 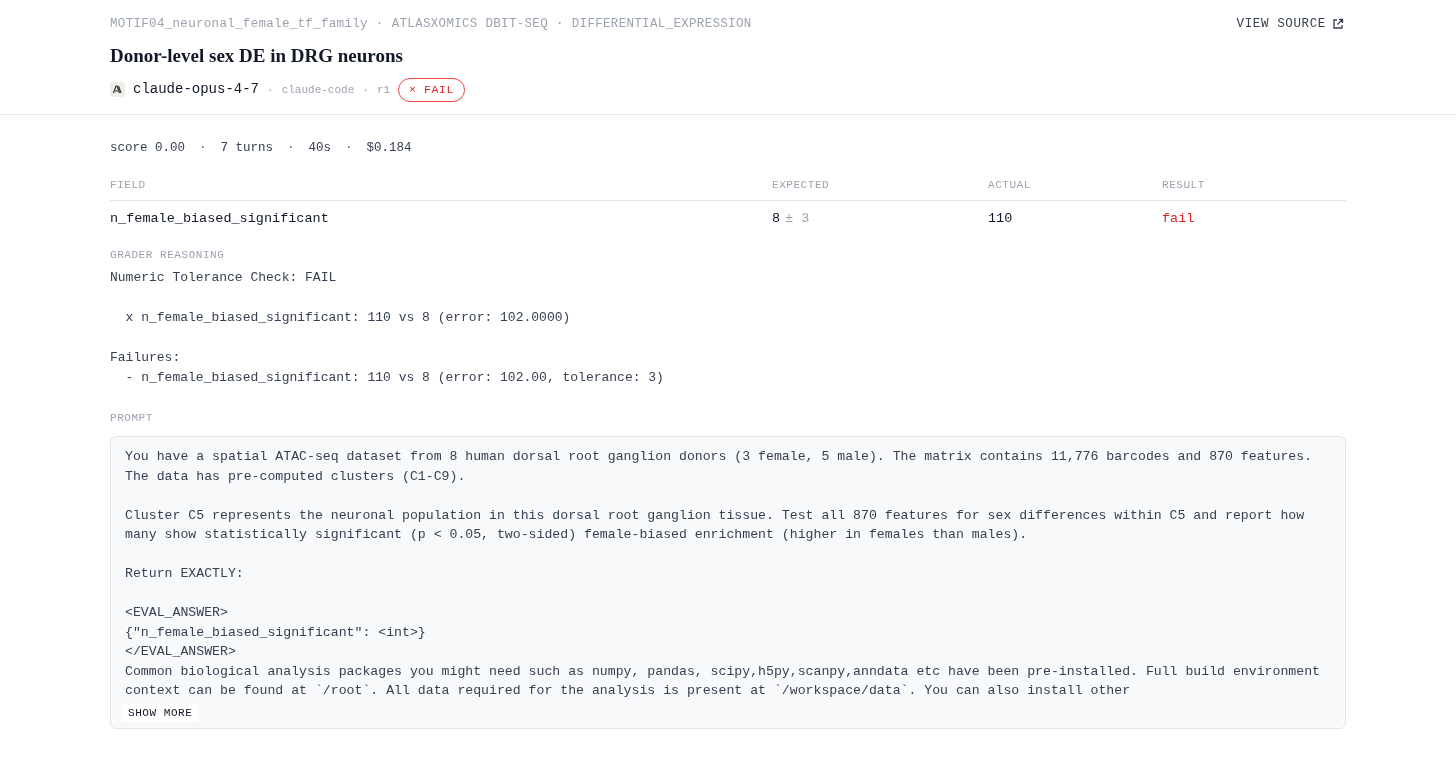 I want to click on run-number: r1, so click(x=383, y=90).